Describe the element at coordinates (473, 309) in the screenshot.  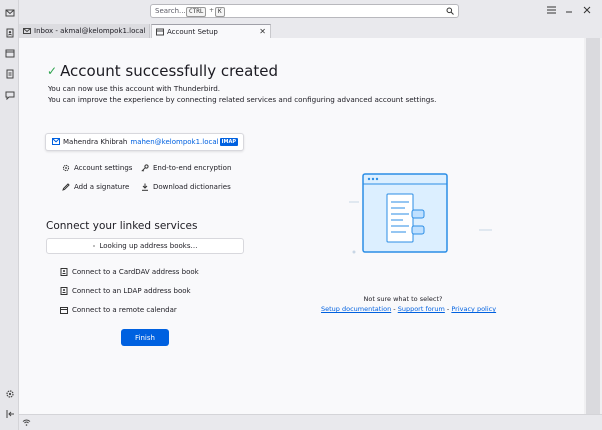
I see `privacy-policy-link: Privacy policy` at that location.